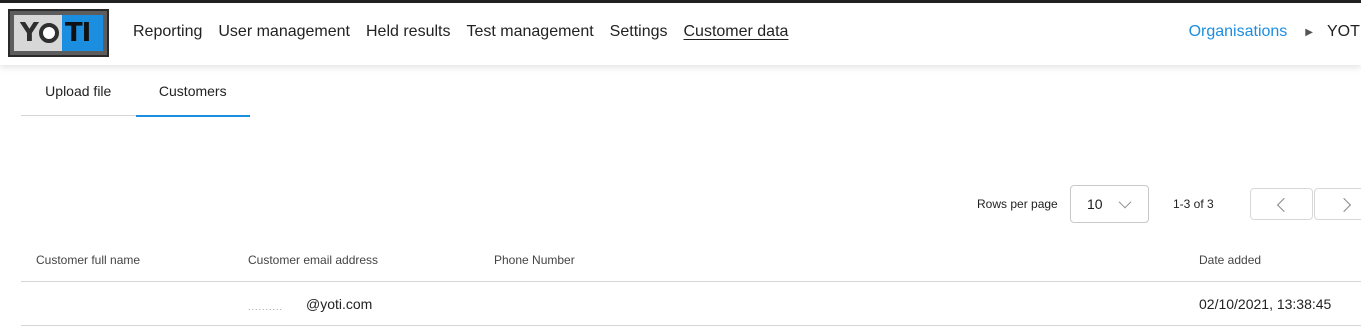 The width and height of the screenshot is (1361, 332). What do you see at coordinates (639, 32) in the screenshot?
I see `nav-settings: Settings` at bounding box center [639, 32].